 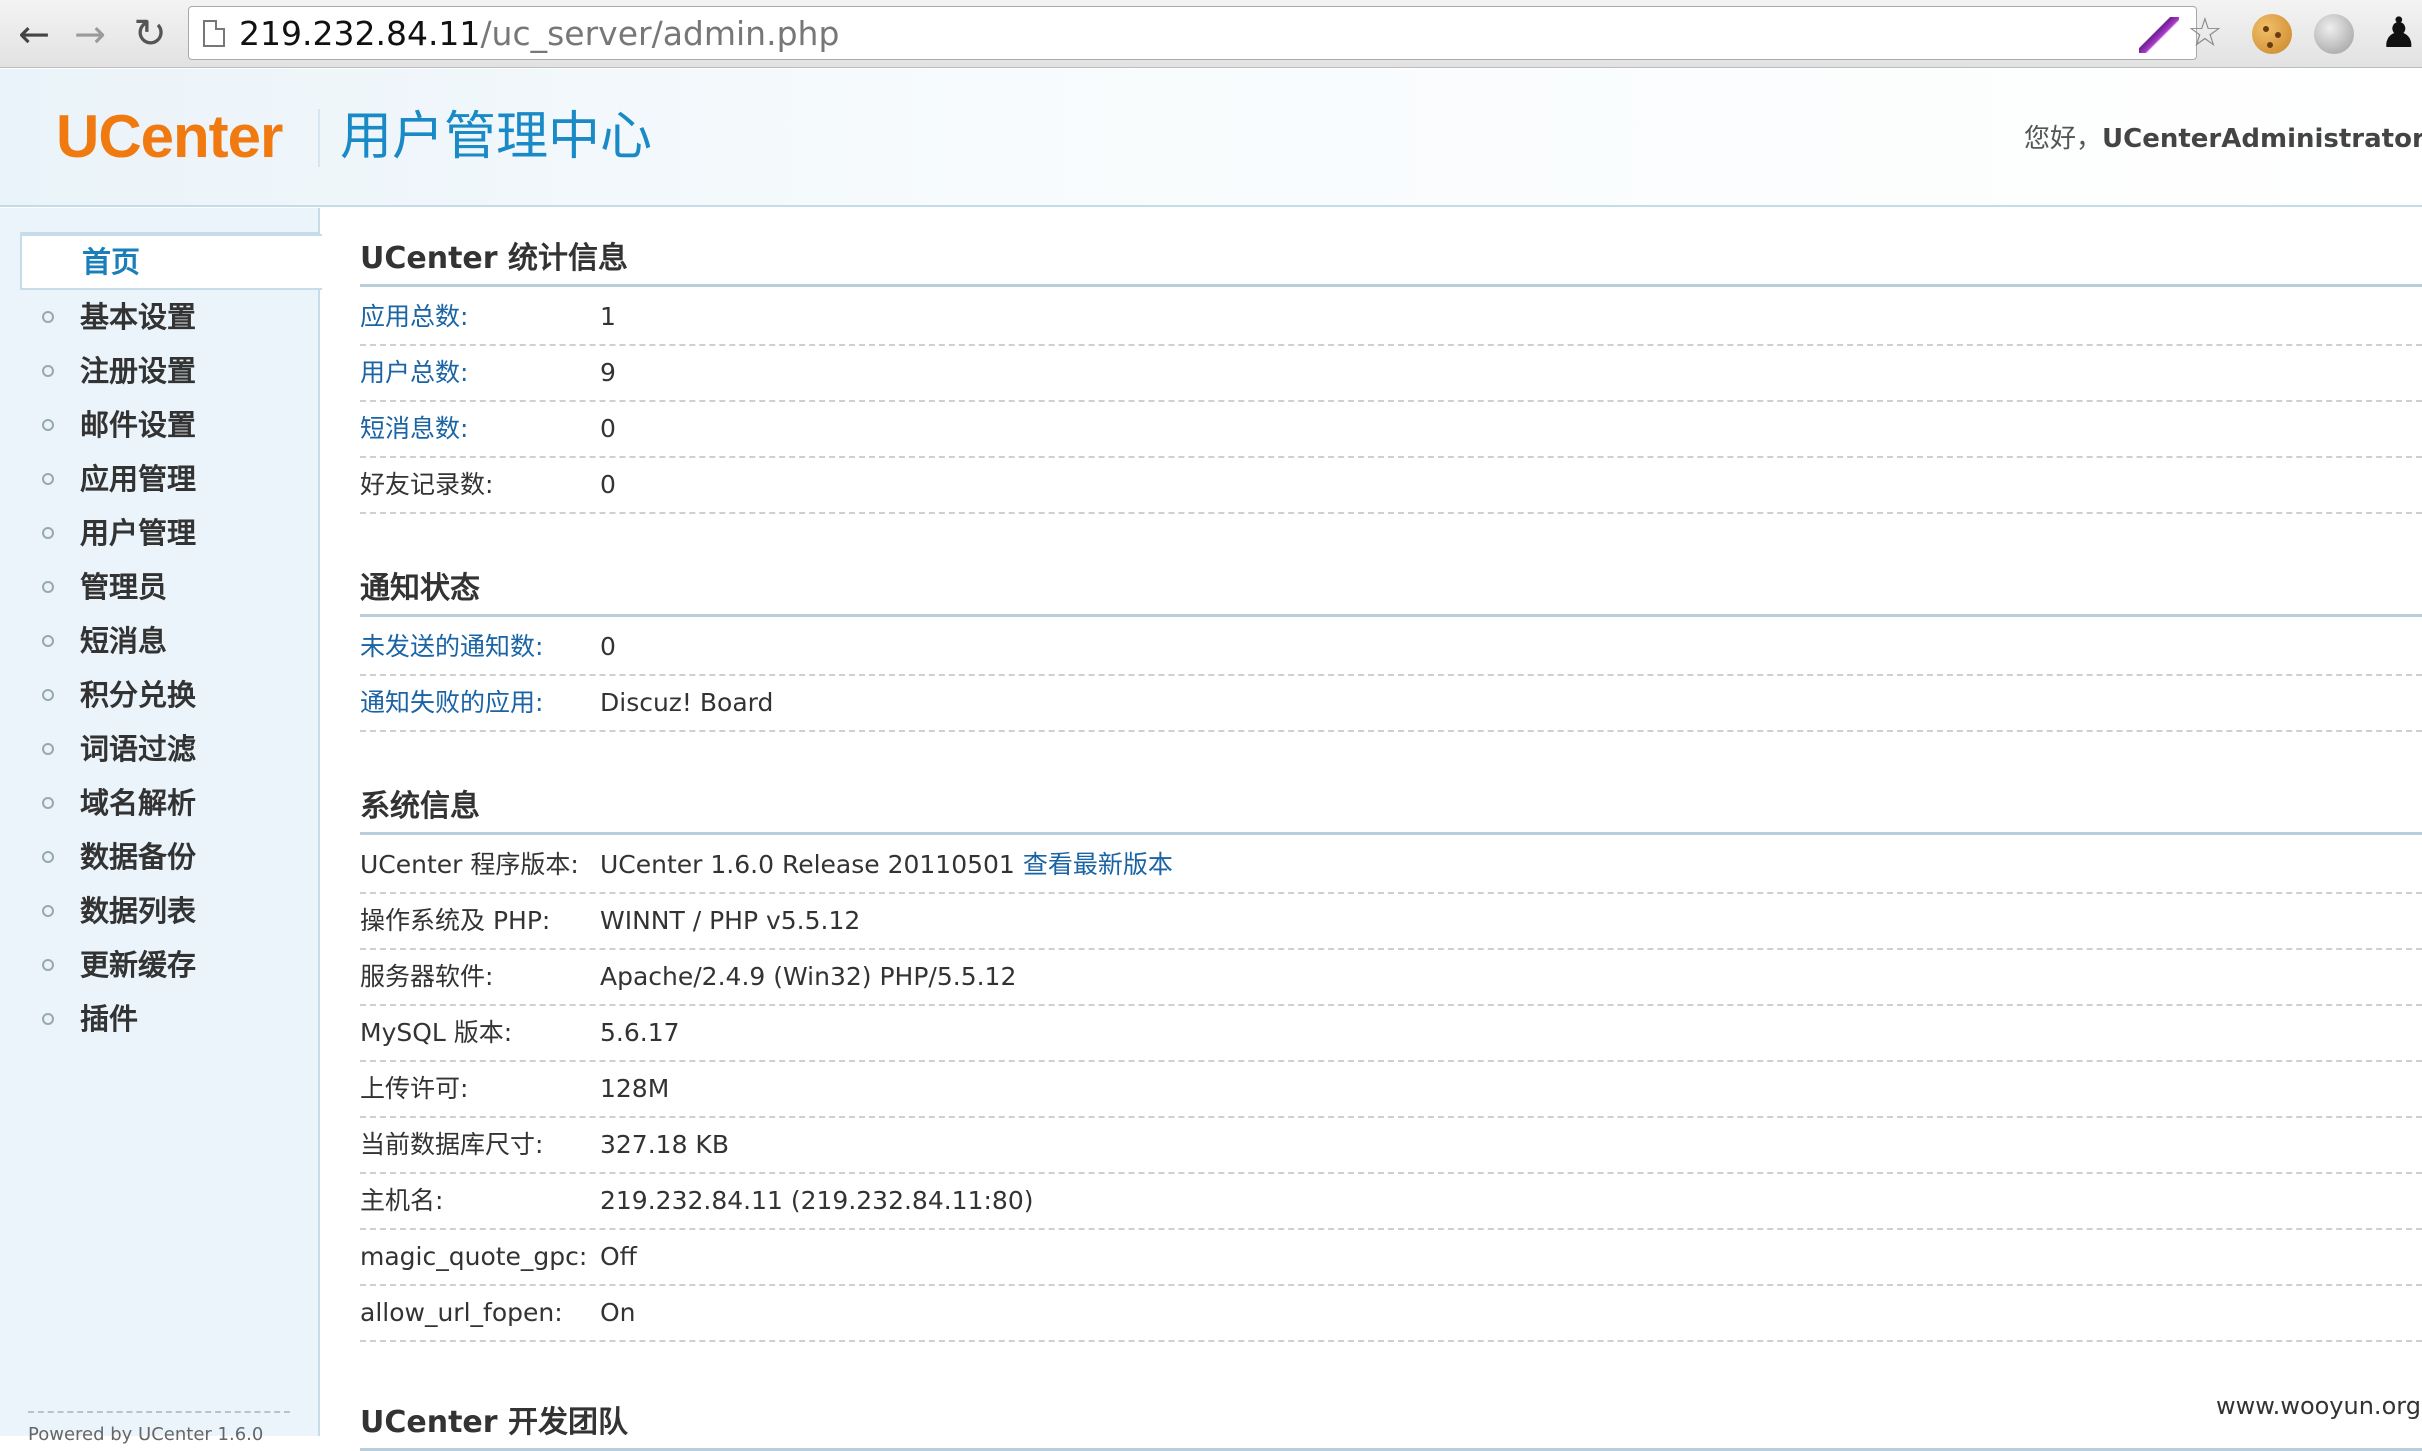 I want to click on sidebar-item-update-cache: 更新缓存, so click(x=160, y=965).